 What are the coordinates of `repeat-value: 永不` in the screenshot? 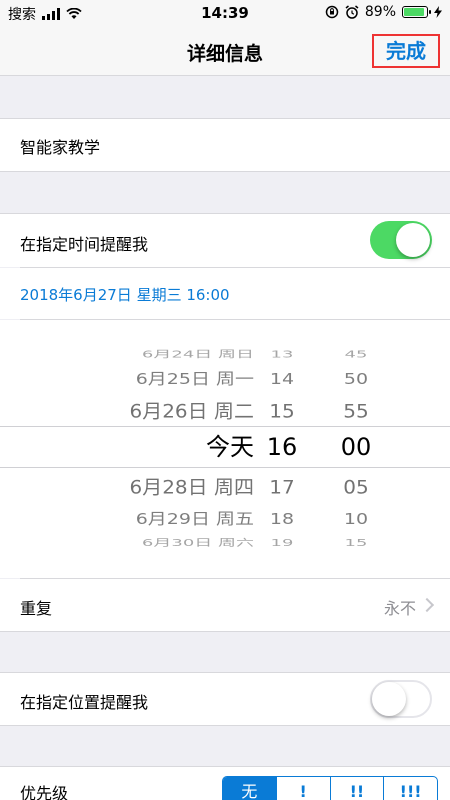 It's located at (399, 608).